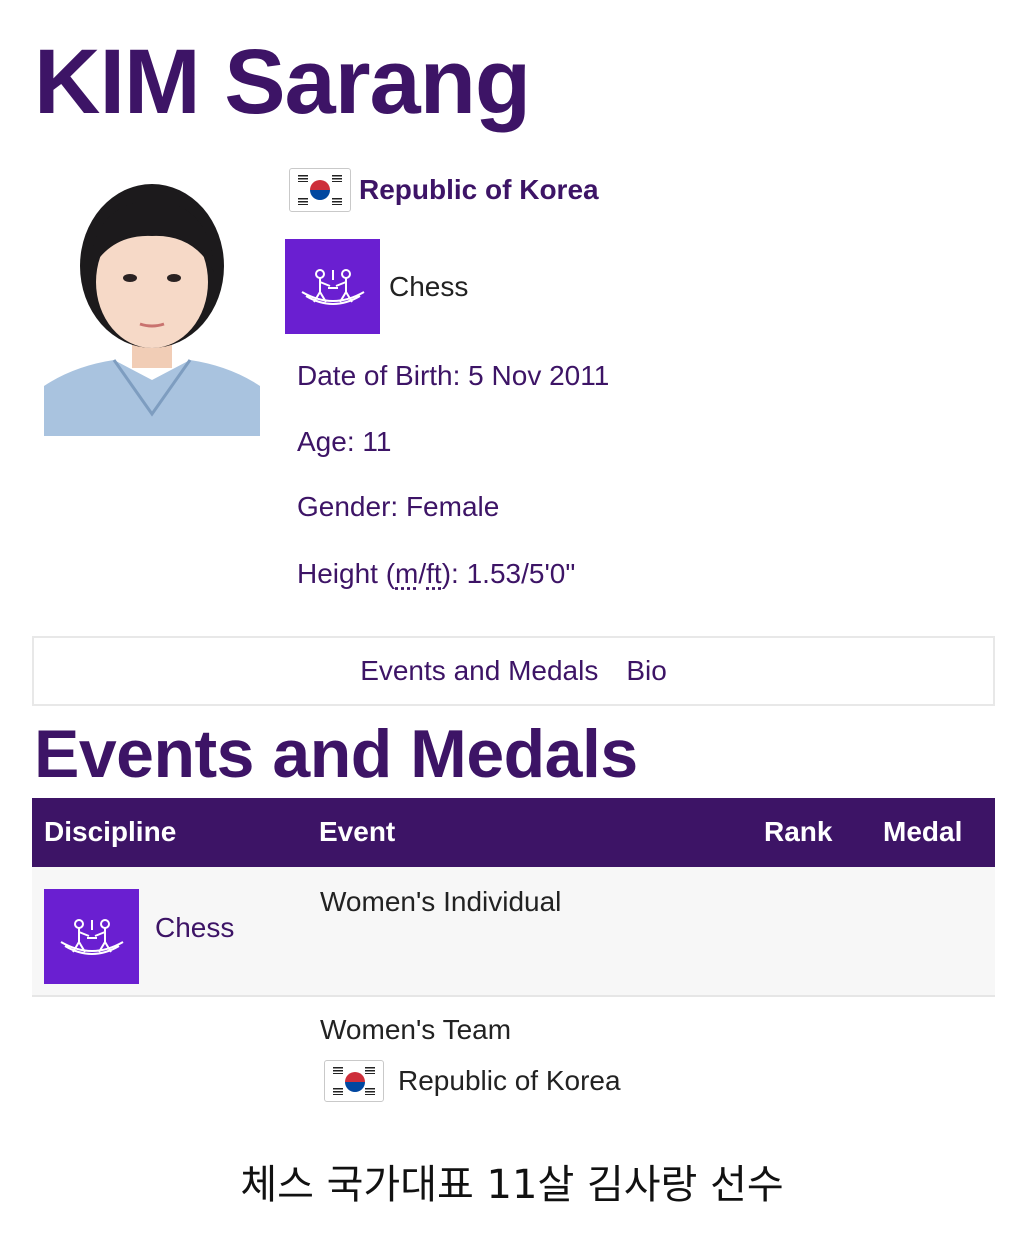  What do you see at coordinates (923, 831) in the screenshot?
I see `column-header-medal: Medal` at bounding box center [923, 831].